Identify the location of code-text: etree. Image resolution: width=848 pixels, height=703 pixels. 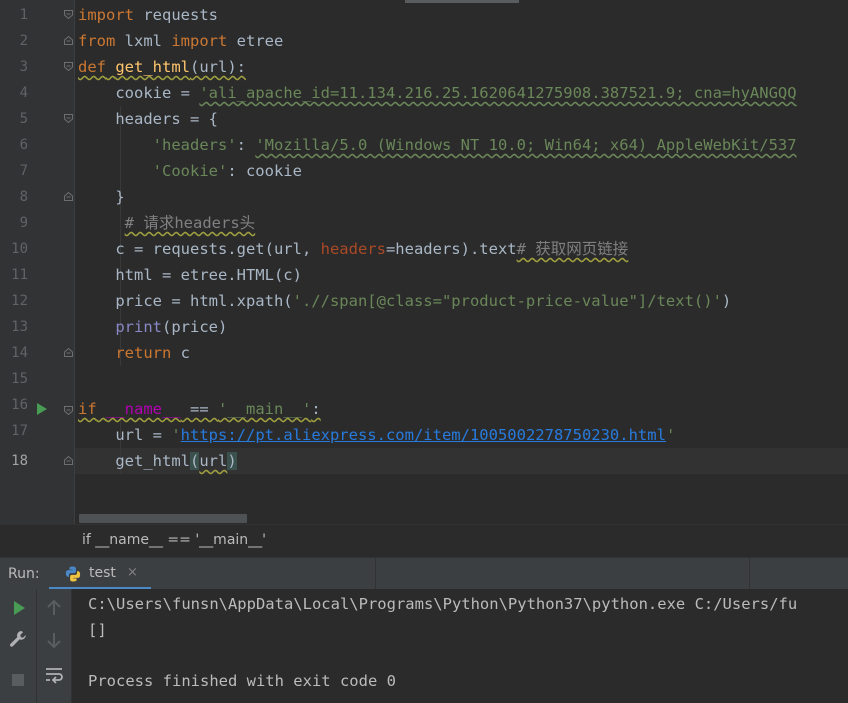
(255, 41).